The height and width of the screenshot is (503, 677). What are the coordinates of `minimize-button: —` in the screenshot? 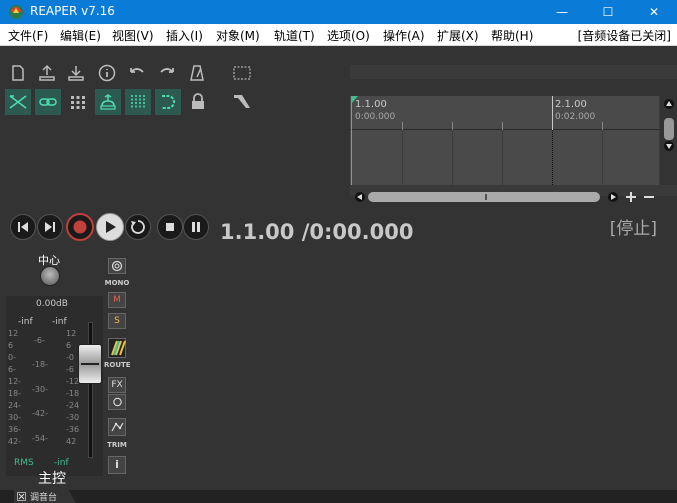 It's located at (562, 12).